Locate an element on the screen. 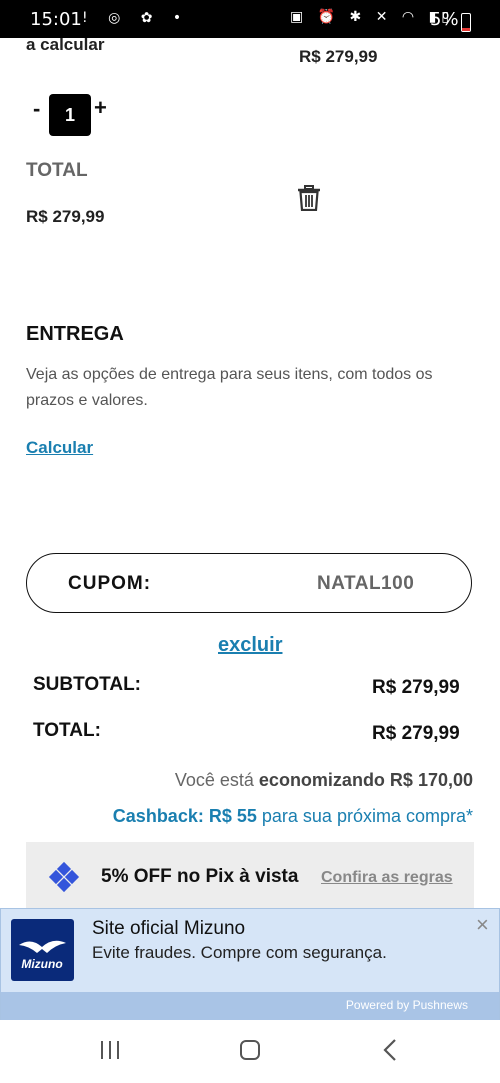  remove-coupon-link: excluir is located at coordinates (250, 645).